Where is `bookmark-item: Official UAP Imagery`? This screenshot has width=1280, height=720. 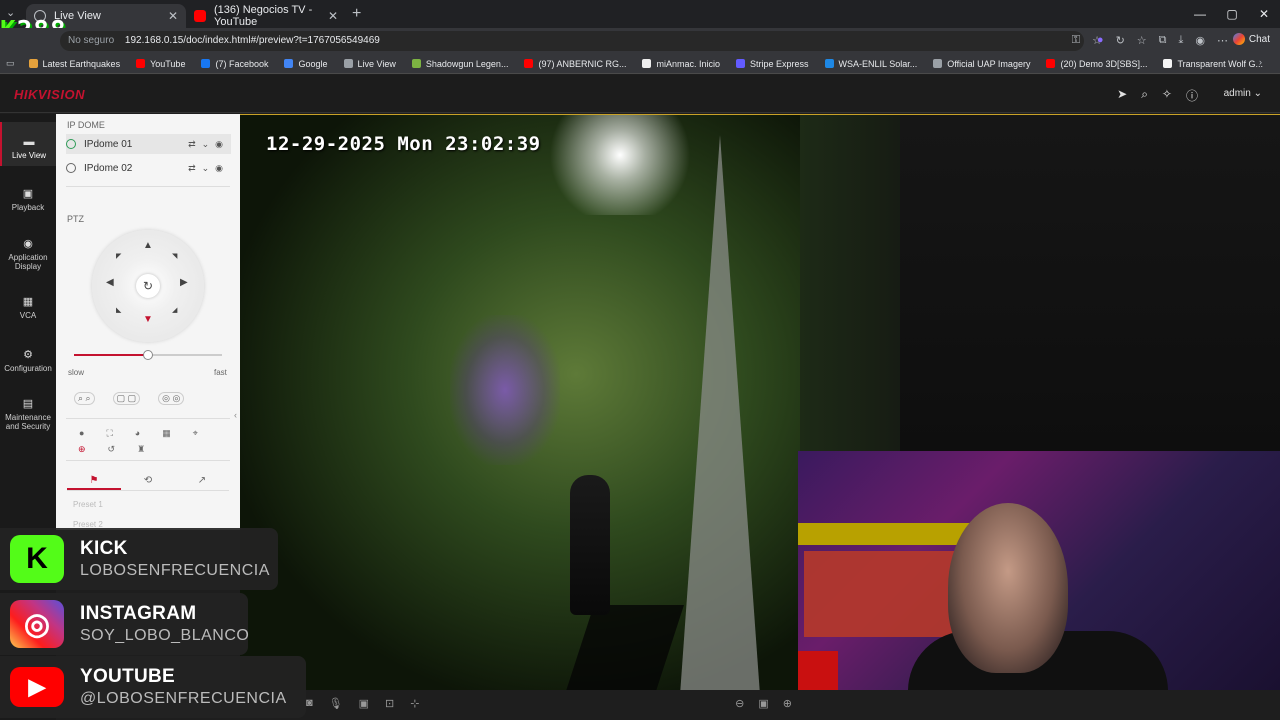 bookmark-item: Official UAP Imagery is located at coordinates (981, 64).